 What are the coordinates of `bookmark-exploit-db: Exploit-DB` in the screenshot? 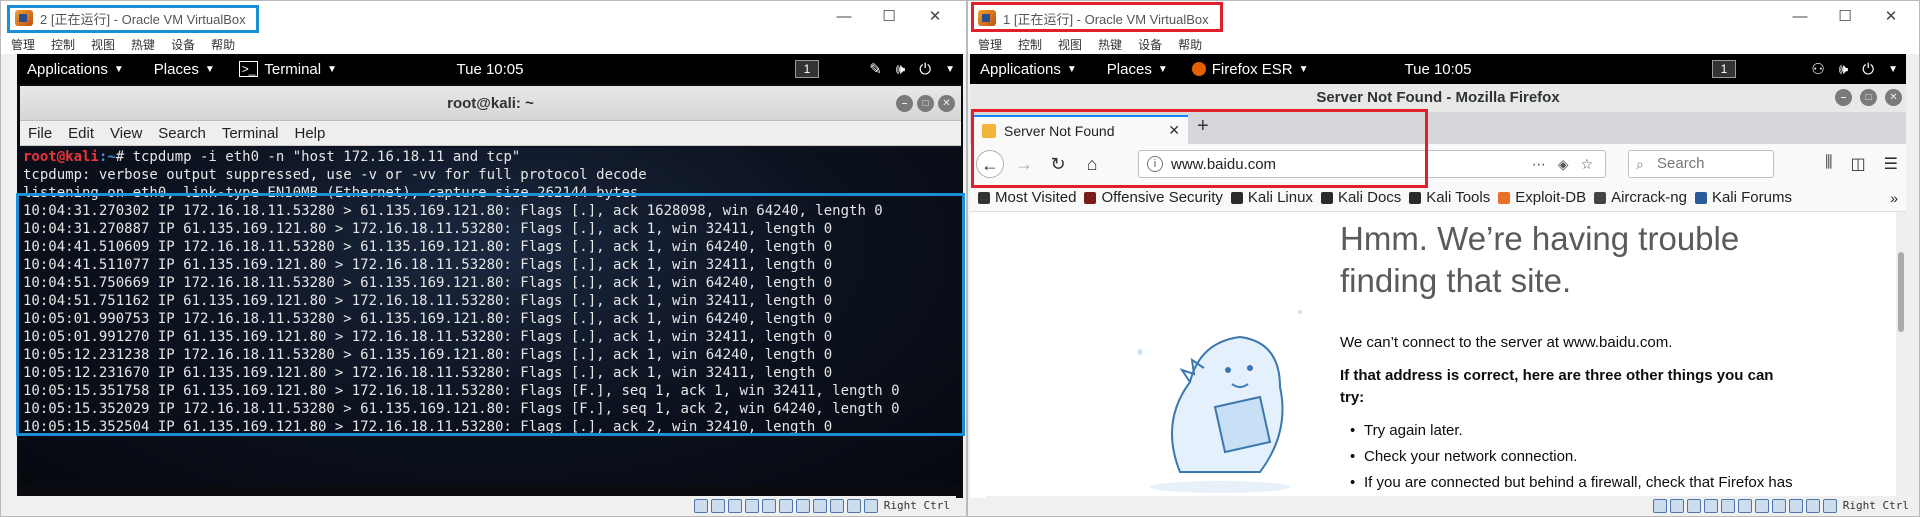 It's located at (1542, 197).